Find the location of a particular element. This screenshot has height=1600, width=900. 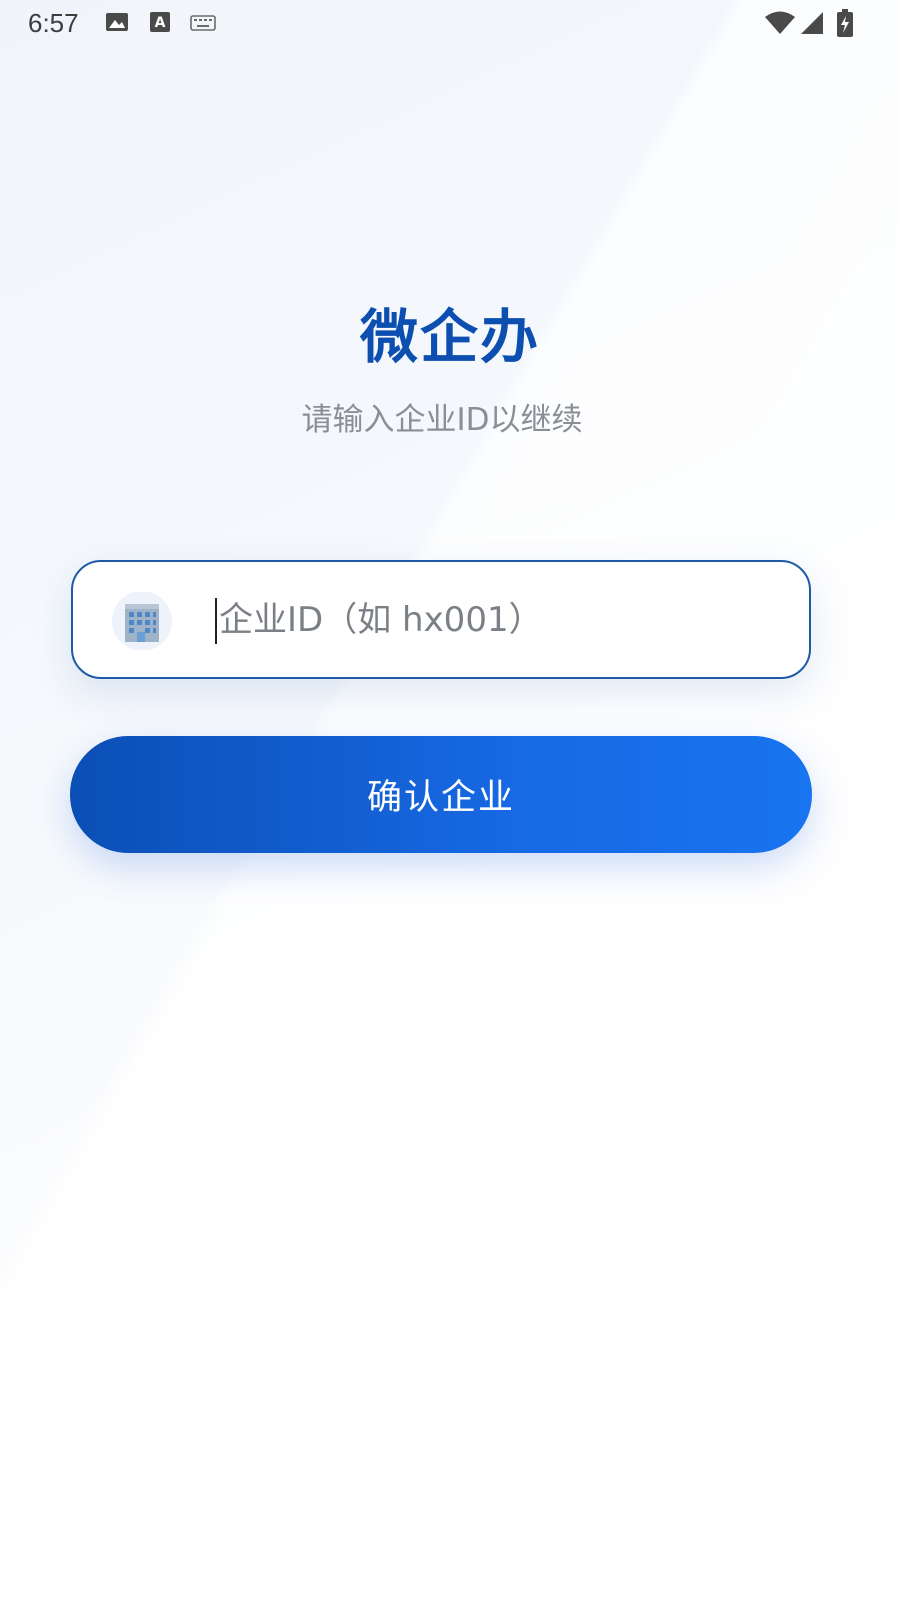

confirm-enterprise-button: 确认企业 is located at coordinates (441, 794).